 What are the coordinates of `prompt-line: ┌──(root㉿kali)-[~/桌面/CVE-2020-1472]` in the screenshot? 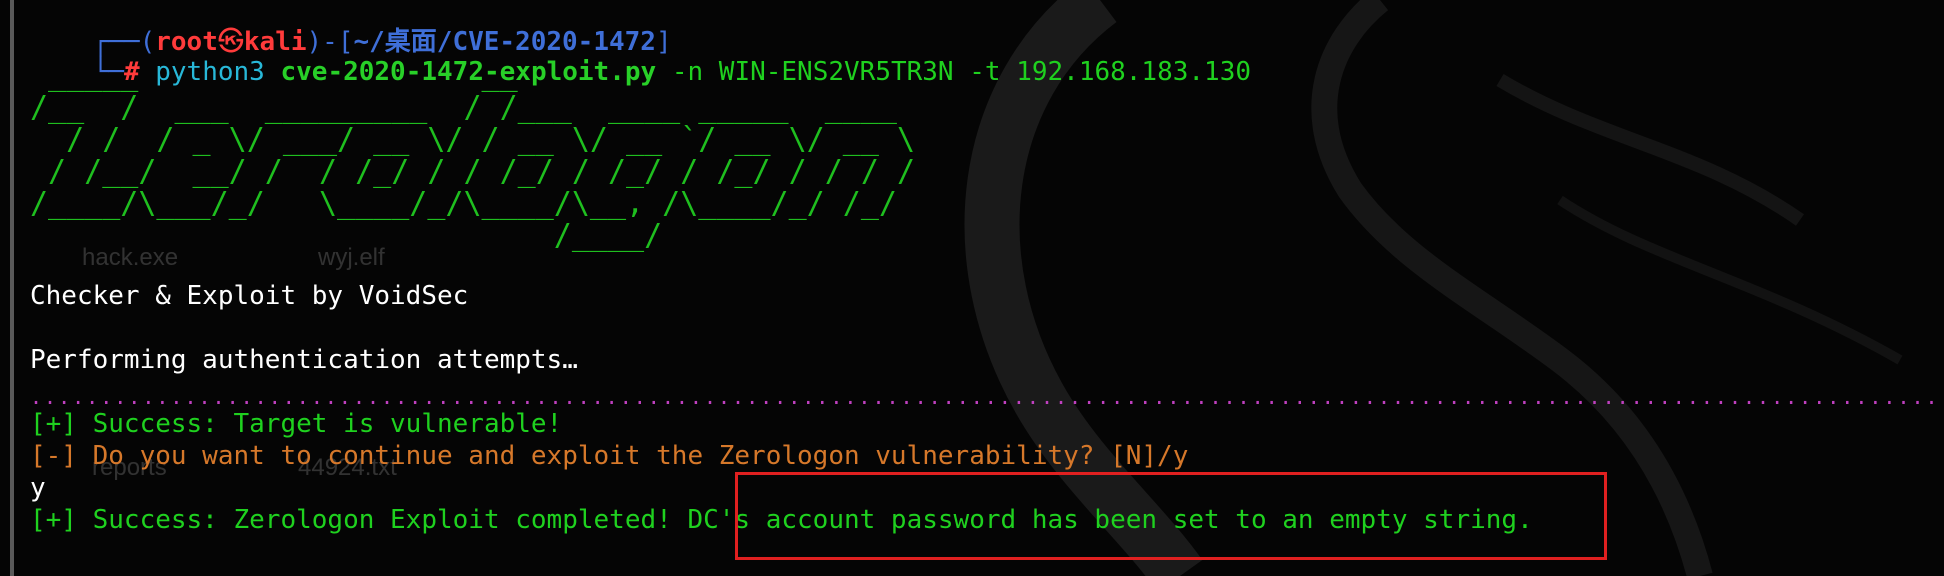 It's located at (351, 28).